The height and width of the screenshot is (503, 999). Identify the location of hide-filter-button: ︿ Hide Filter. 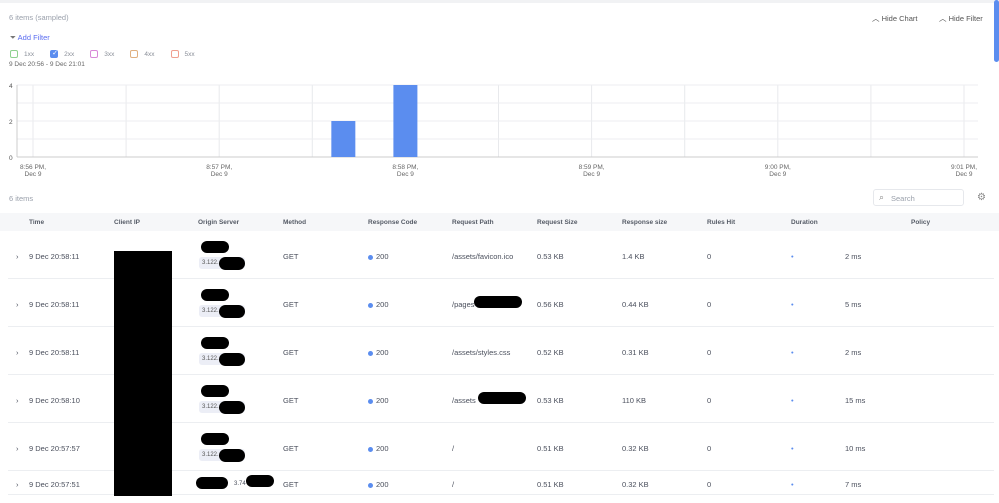
(961, 18).